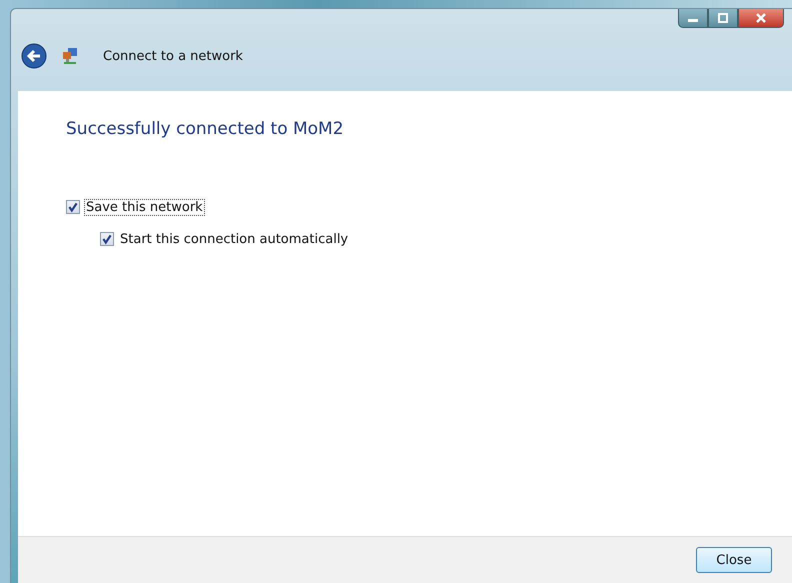 This screenshot has width=792, height=583. What do you see at coordinates (144, 207) in the screenshot?
I see `checkbox-label: Save this network` at bounding box center [144, 207].